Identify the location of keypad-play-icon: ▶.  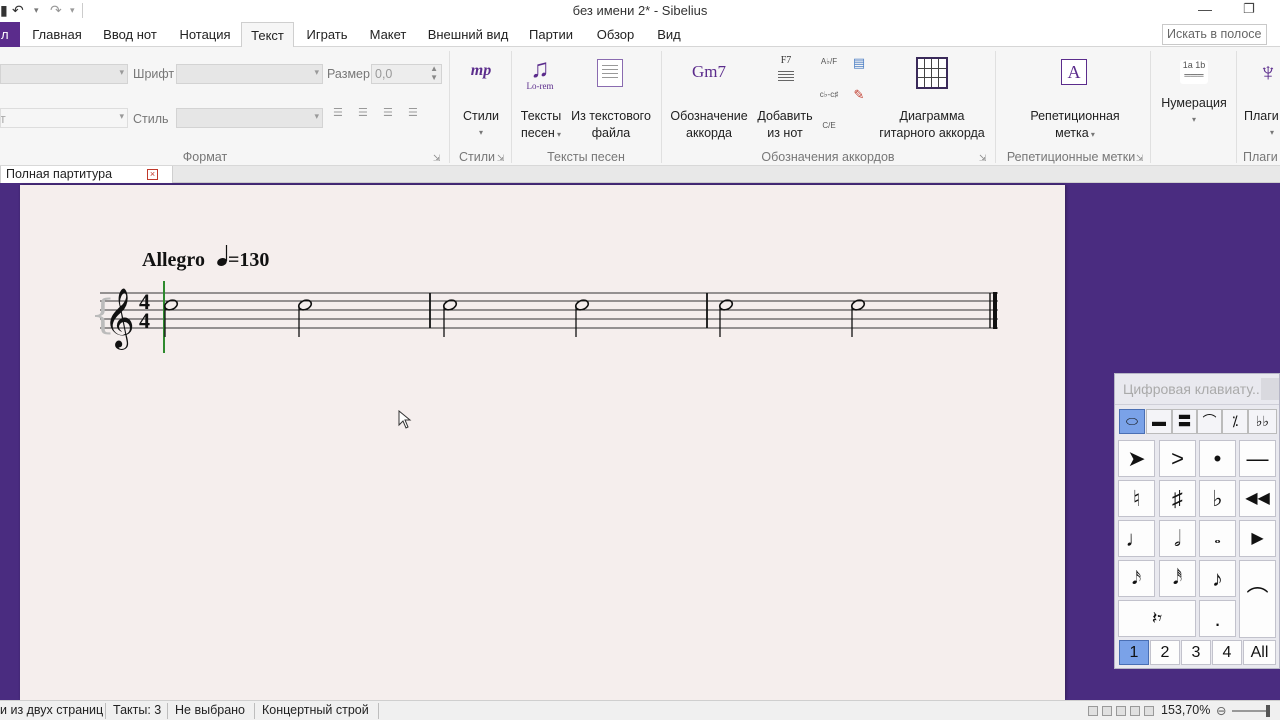
(1257, 538).